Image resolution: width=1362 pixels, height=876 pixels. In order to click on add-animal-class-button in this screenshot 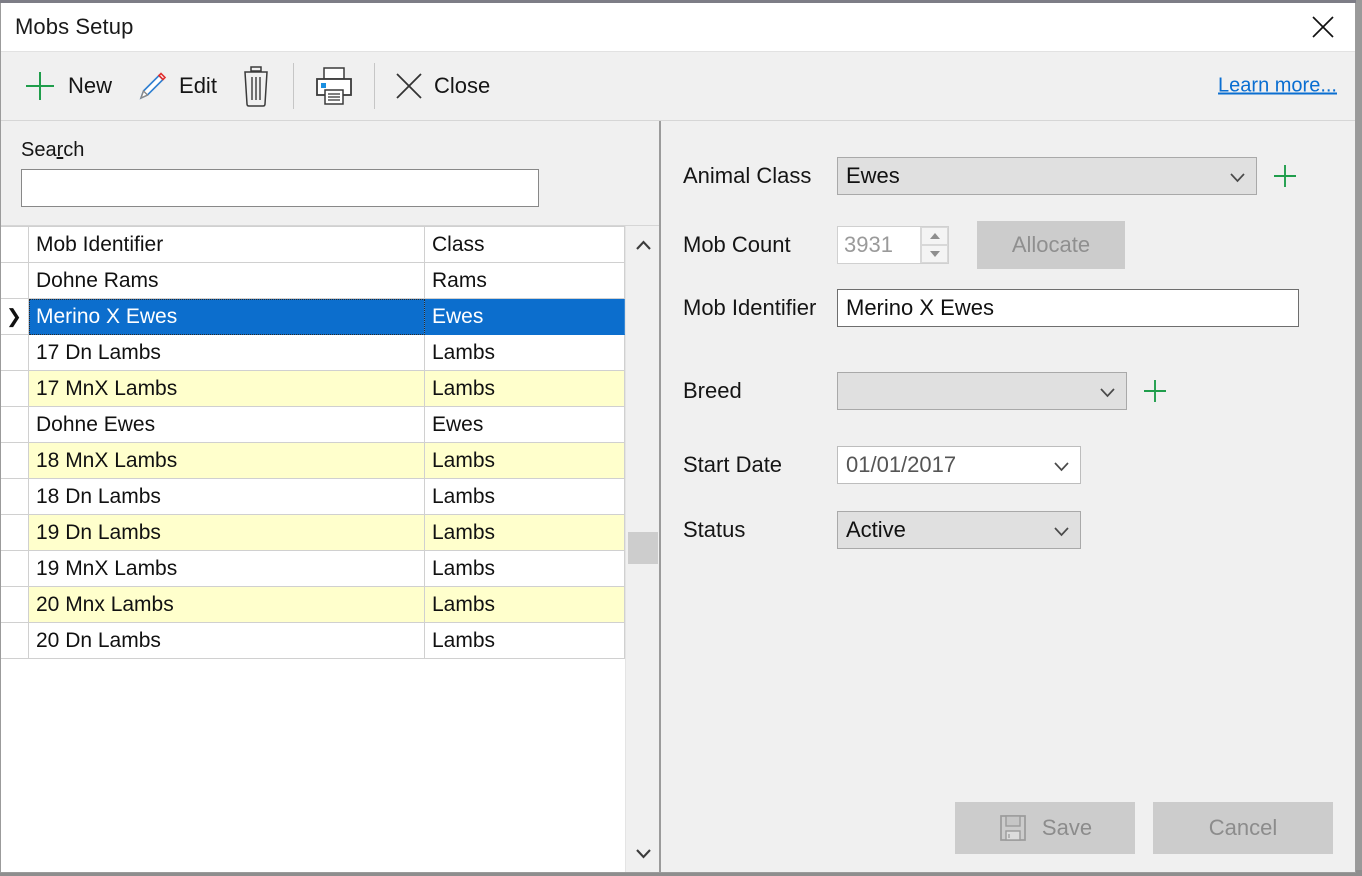, I will do `click(1285, 176)`.